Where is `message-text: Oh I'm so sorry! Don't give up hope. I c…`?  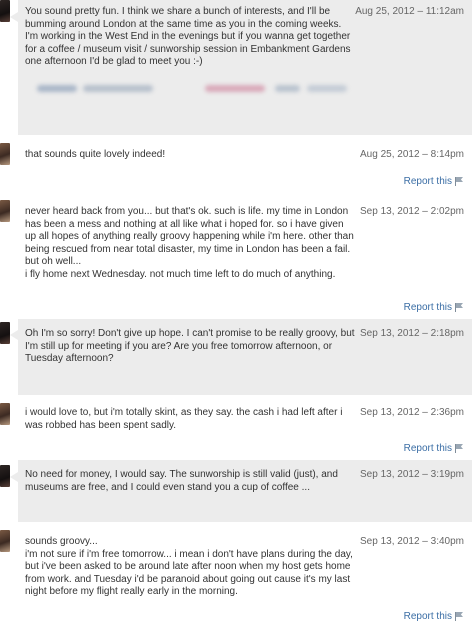
message-text: Oh I'm so sorry! Don't give up hope. I c… is located at coordinates (190, 346).